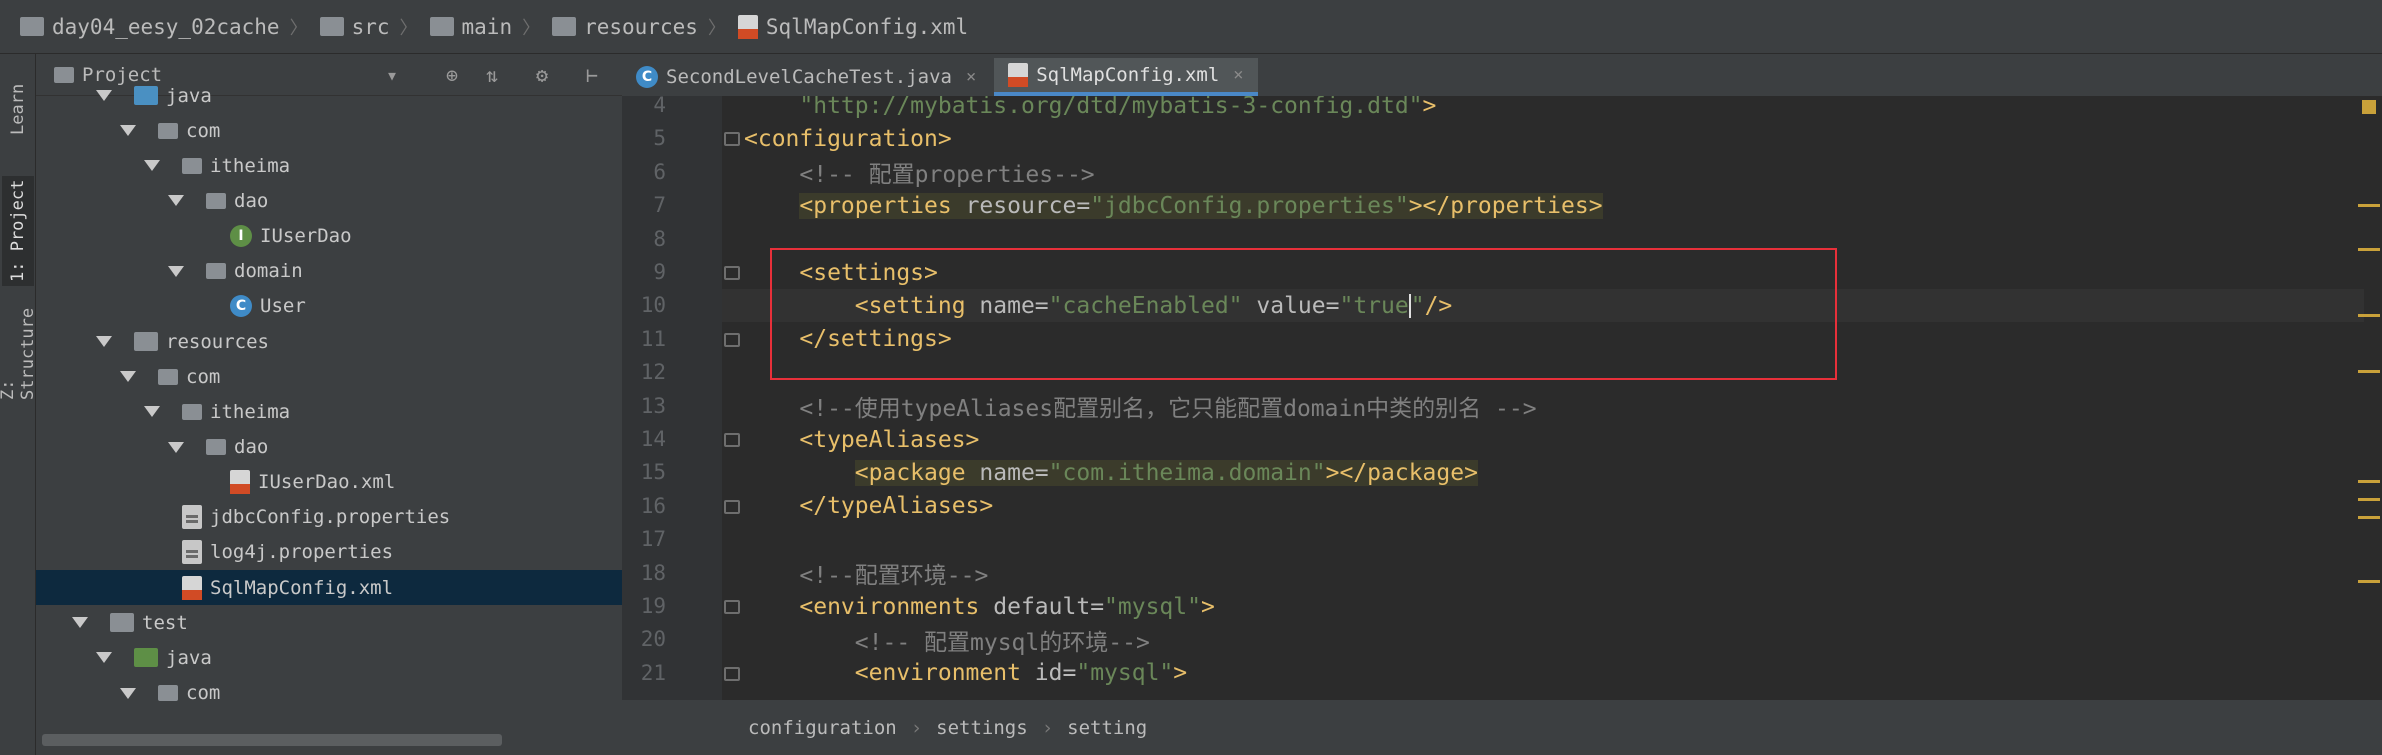  Describe the element at coordinates (853, 27) in the screenshot. I see `breadcrumb-item: SqlMapConfig.xml` at that location.